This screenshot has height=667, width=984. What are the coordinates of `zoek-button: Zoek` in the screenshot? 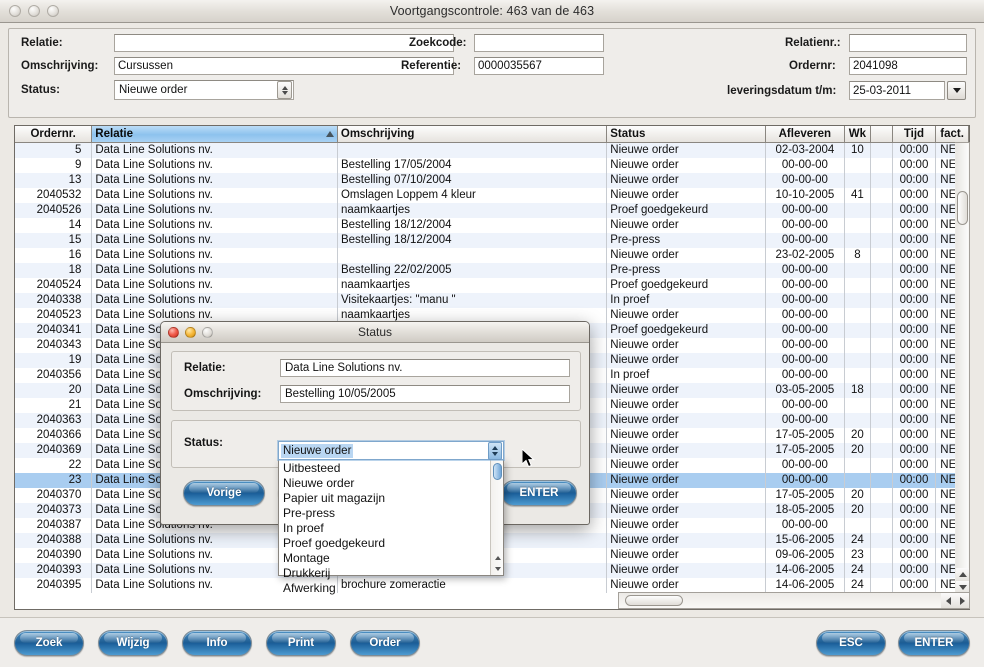 It's located at (49, 643).